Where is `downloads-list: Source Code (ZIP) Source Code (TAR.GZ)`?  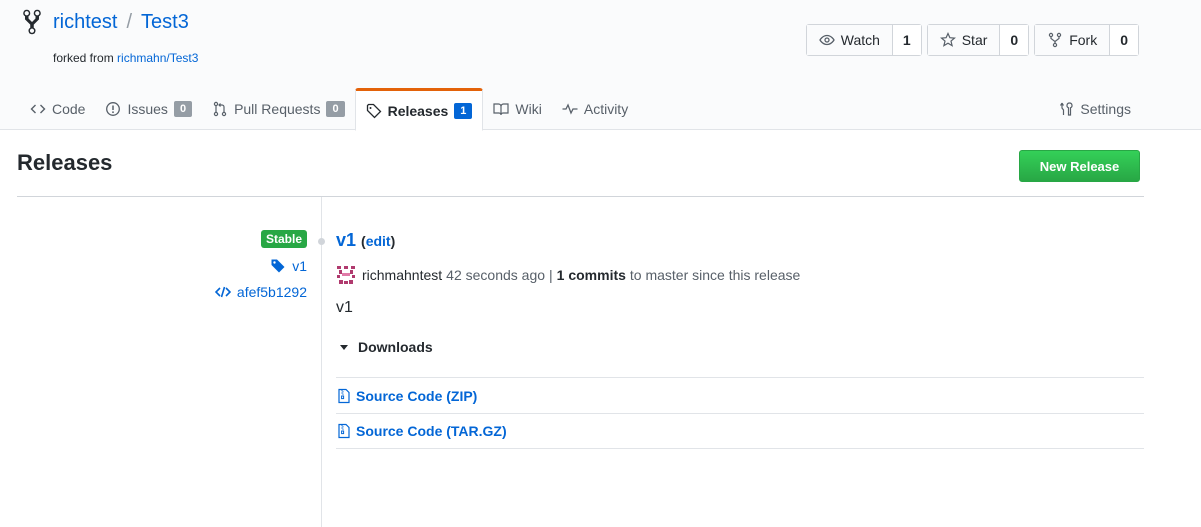
downloads-list: Source Code (ZIP) Source Code (TAR.GZ) is located at coordinates (740, 413).